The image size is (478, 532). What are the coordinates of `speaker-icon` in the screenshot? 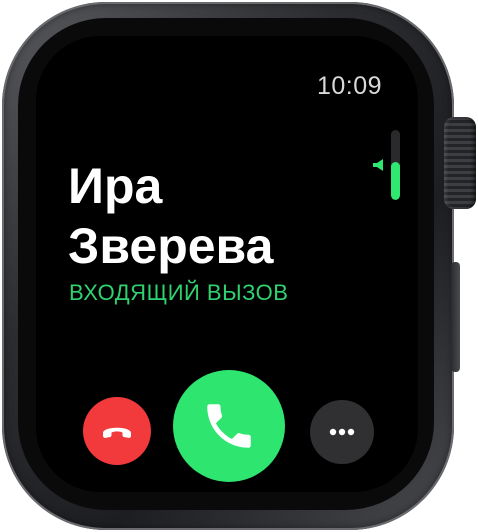 It's located at (378, 165).